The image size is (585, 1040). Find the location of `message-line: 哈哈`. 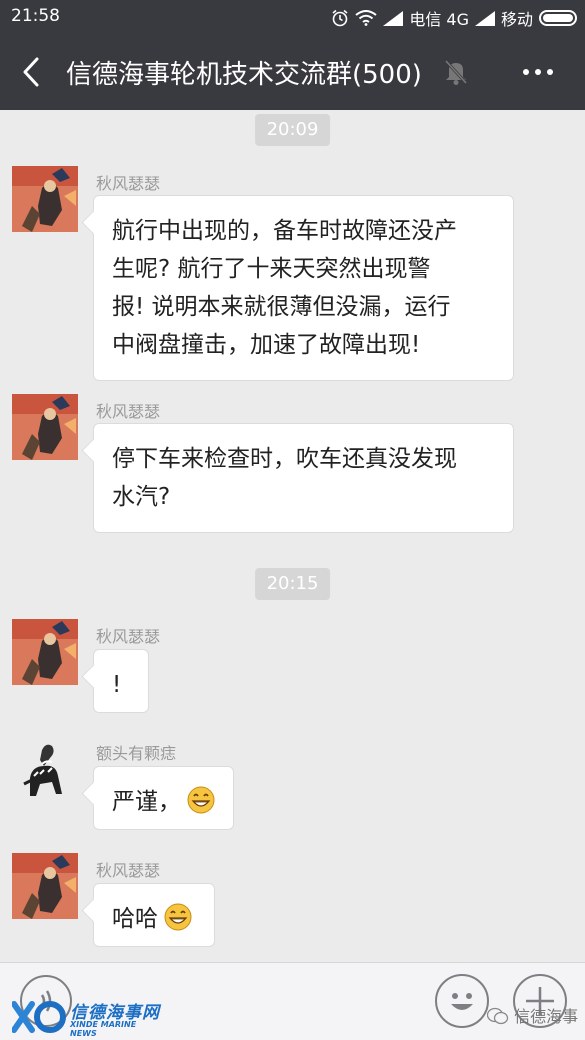

message-line: 哈哈 is located at coordinates (135, 919).